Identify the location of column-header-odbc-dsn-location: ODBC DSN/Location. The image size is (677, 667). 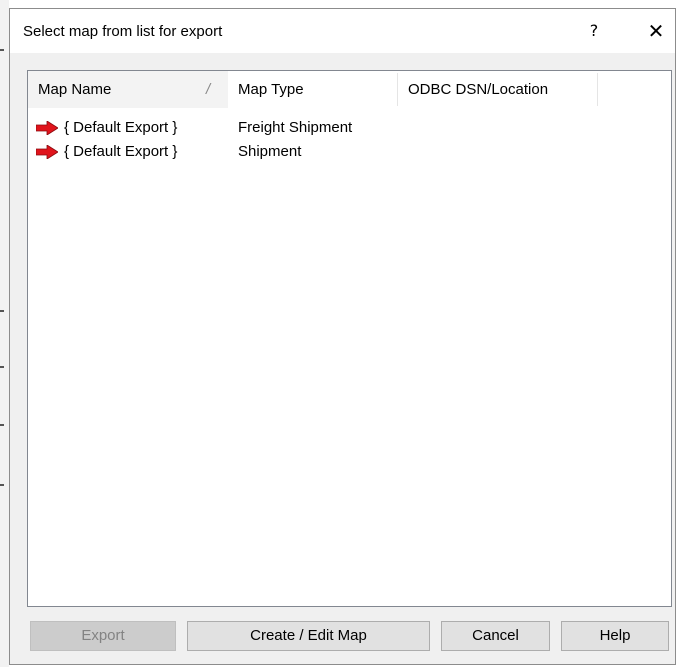
(498, 89).